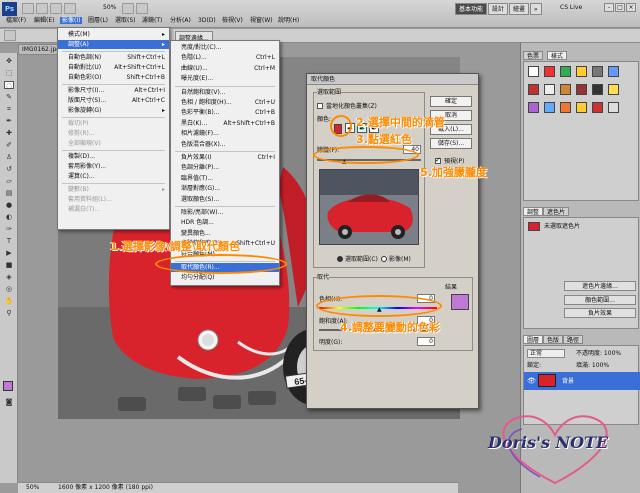 Image resolution: width=640 pixels, height=493 pixels. I want to click on gradient-tool-icon: ▤, so click(9, 193).